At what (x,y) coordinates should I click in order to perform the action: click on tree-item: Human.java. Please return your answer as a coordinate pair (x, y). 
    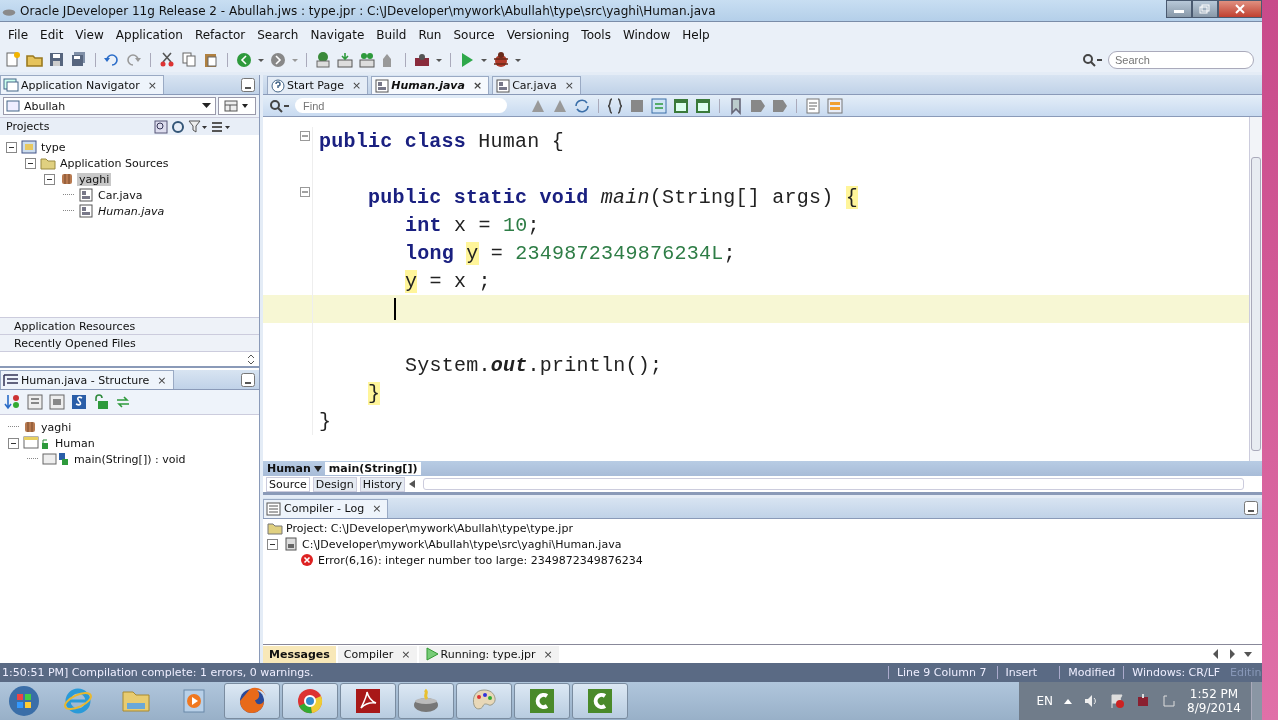
    Looking at the image, I should click on (131, 211).